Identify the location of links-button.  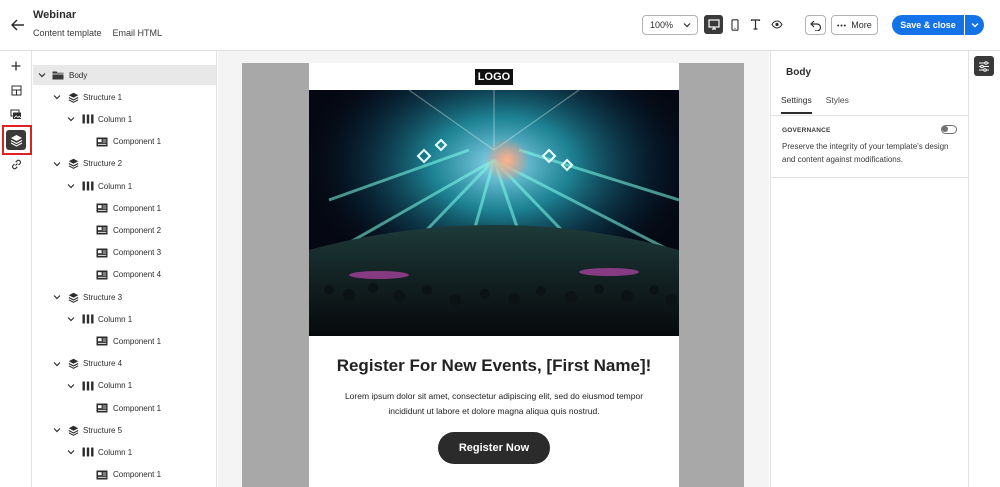
(16, 164).